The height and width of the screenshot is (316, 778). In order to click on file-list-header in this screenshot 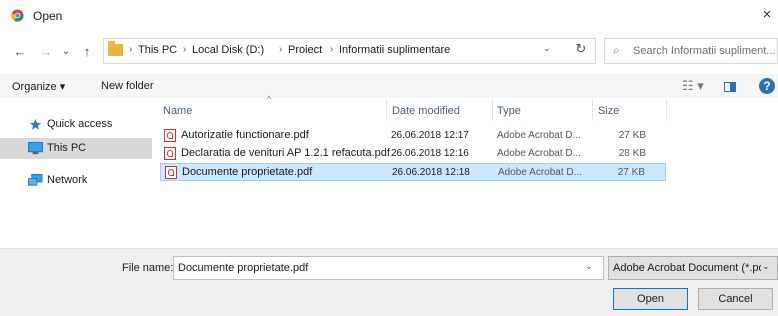, I will do `click(465, 110)`.